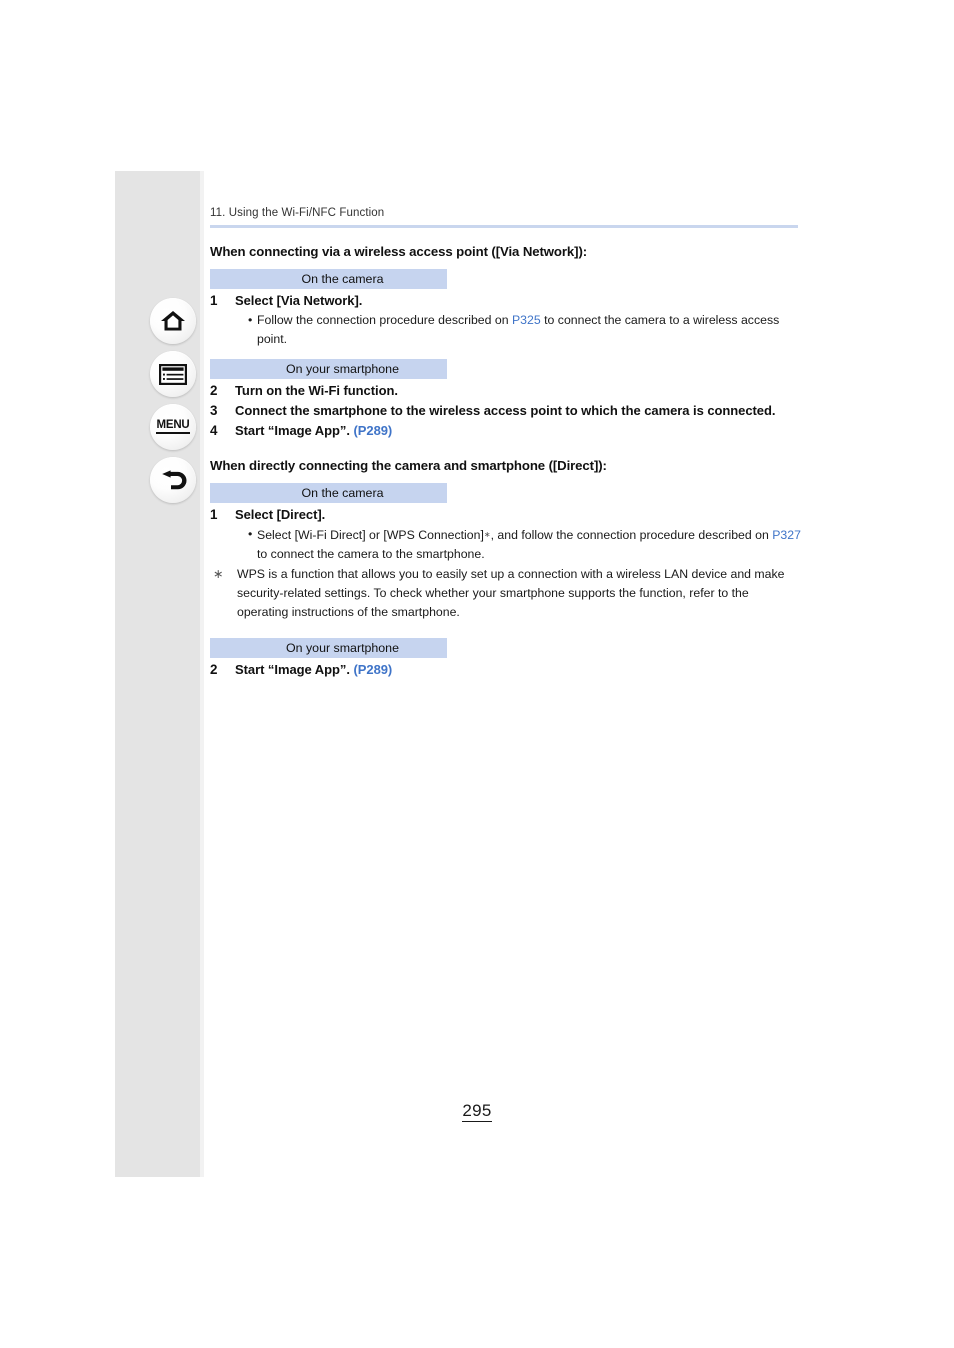 The width and height of the screenshot is (954, 1348). I want to click on back-button, so click(173, 480).